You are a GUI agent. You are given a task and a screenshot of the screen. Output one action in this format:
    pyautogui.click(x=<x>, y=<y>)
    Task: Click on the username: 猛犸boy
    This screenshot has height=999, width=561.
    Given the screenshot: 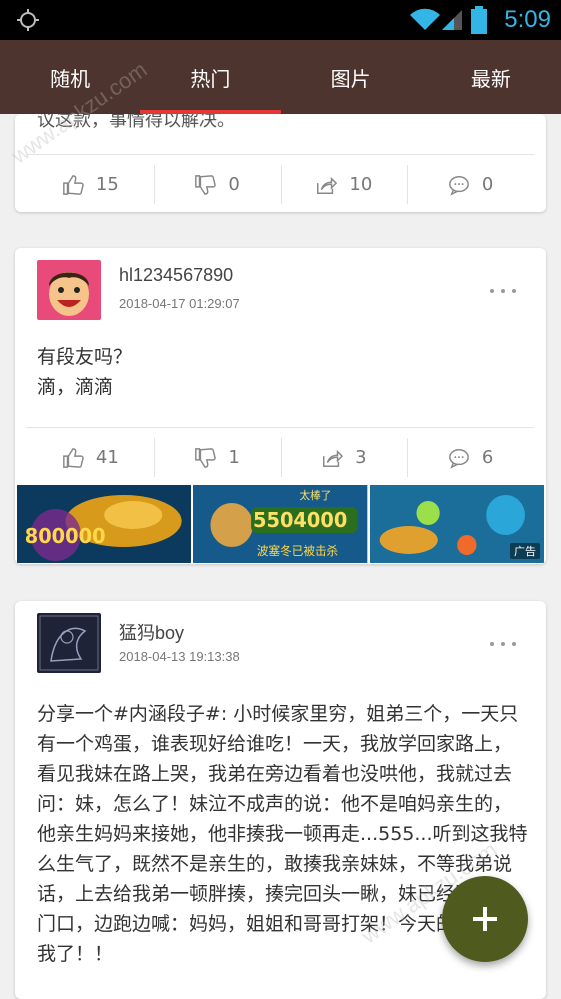 What is the action you would take?
    pyautogui.click(x=151, y=632)
    